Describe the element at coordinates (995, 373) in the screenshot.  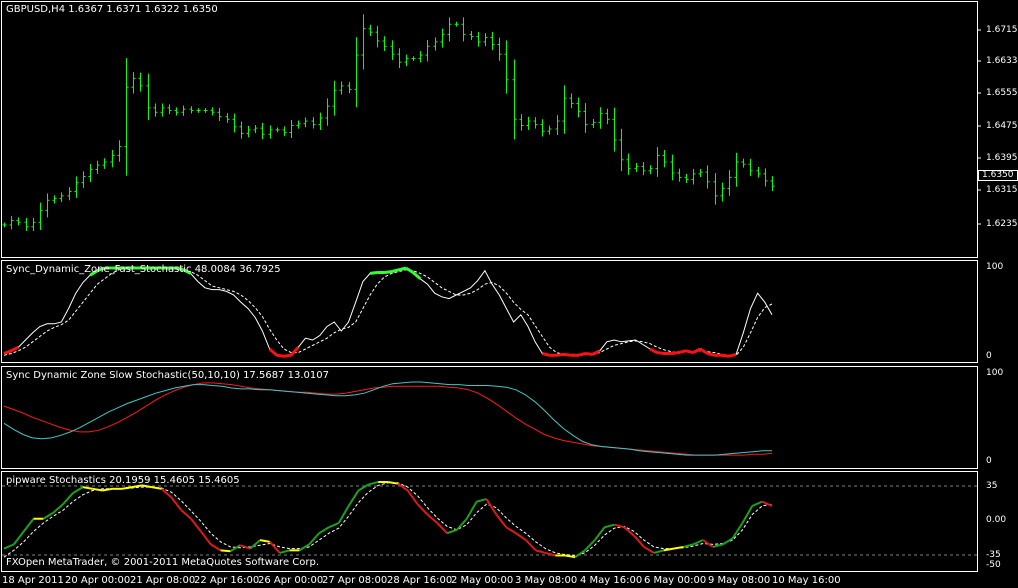
I see `slow-scale-max: 100` at that location.